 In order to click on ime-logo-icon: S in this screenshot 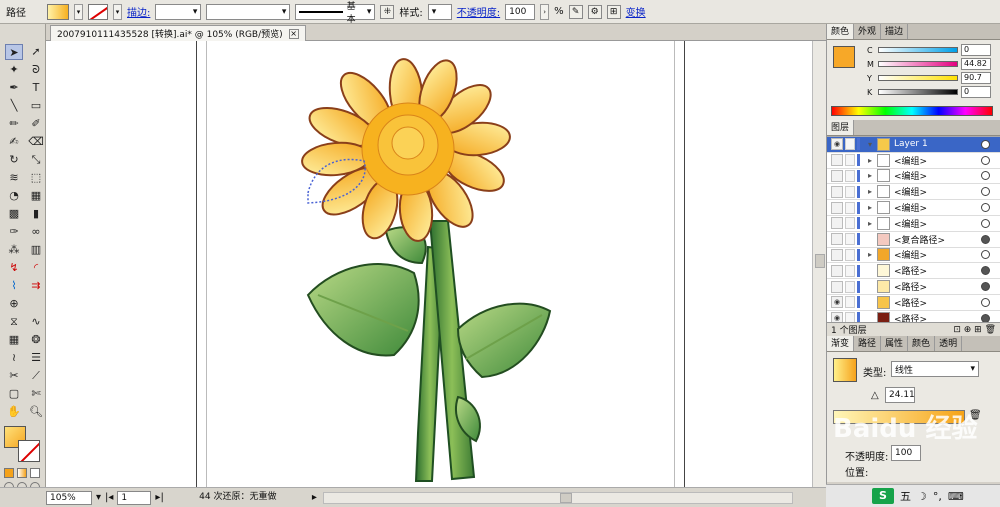, I will do `click(883, 496)`.